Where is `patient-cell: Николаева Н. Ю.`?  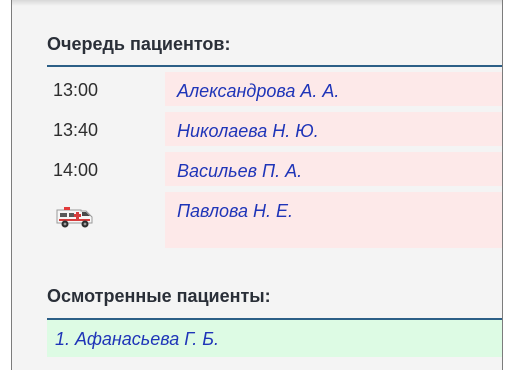 patient-cell: Николаева Н. Ю. is located at coordinates (333, 129).